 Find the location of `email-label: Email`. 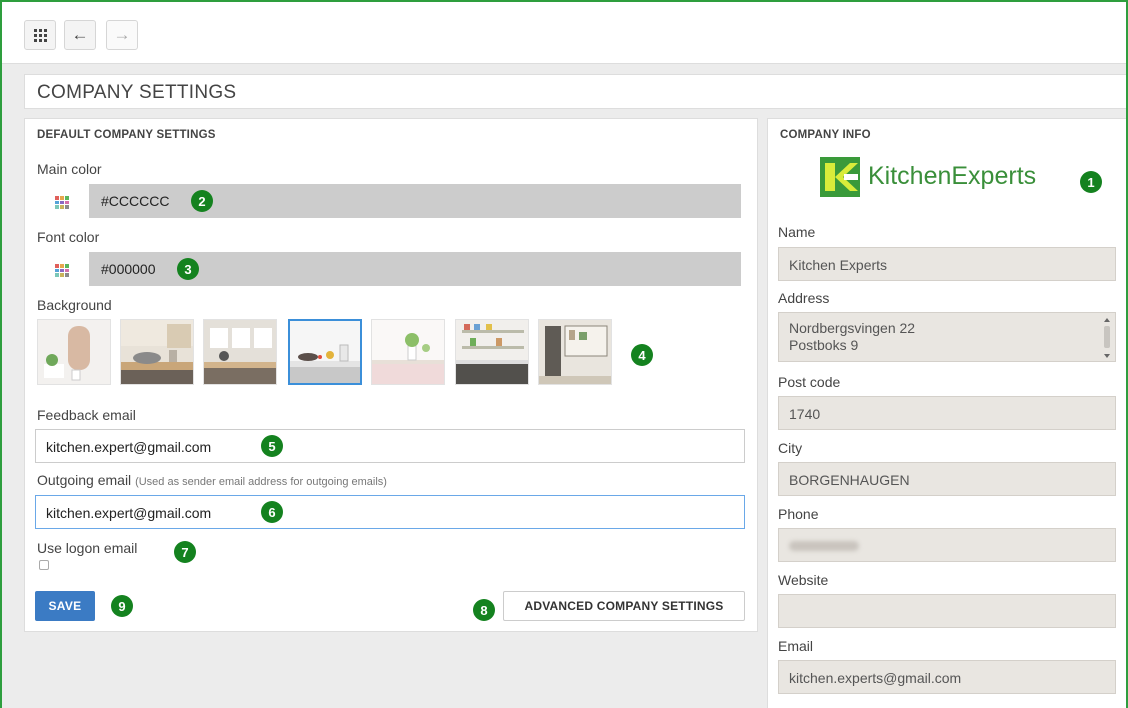

email-label: Email is located at coordinates (796, 646).